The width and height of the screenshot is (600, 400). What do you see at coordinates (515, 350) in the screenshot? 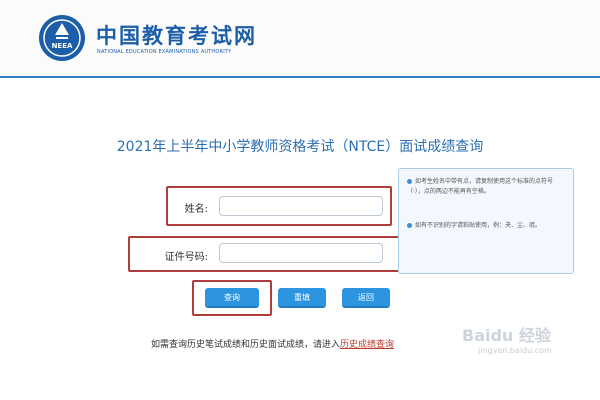
I see `watermark-url: jingyan.baidu.com` at bounding box center [515, 350].